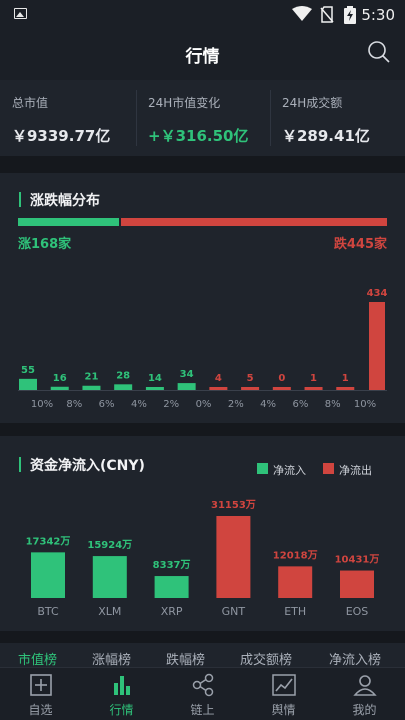 This screenshot has width=405, height=720. Describe the element at coordinates (281, 378) in the screenshot. I see `dist-bar-label: 0` at that location.